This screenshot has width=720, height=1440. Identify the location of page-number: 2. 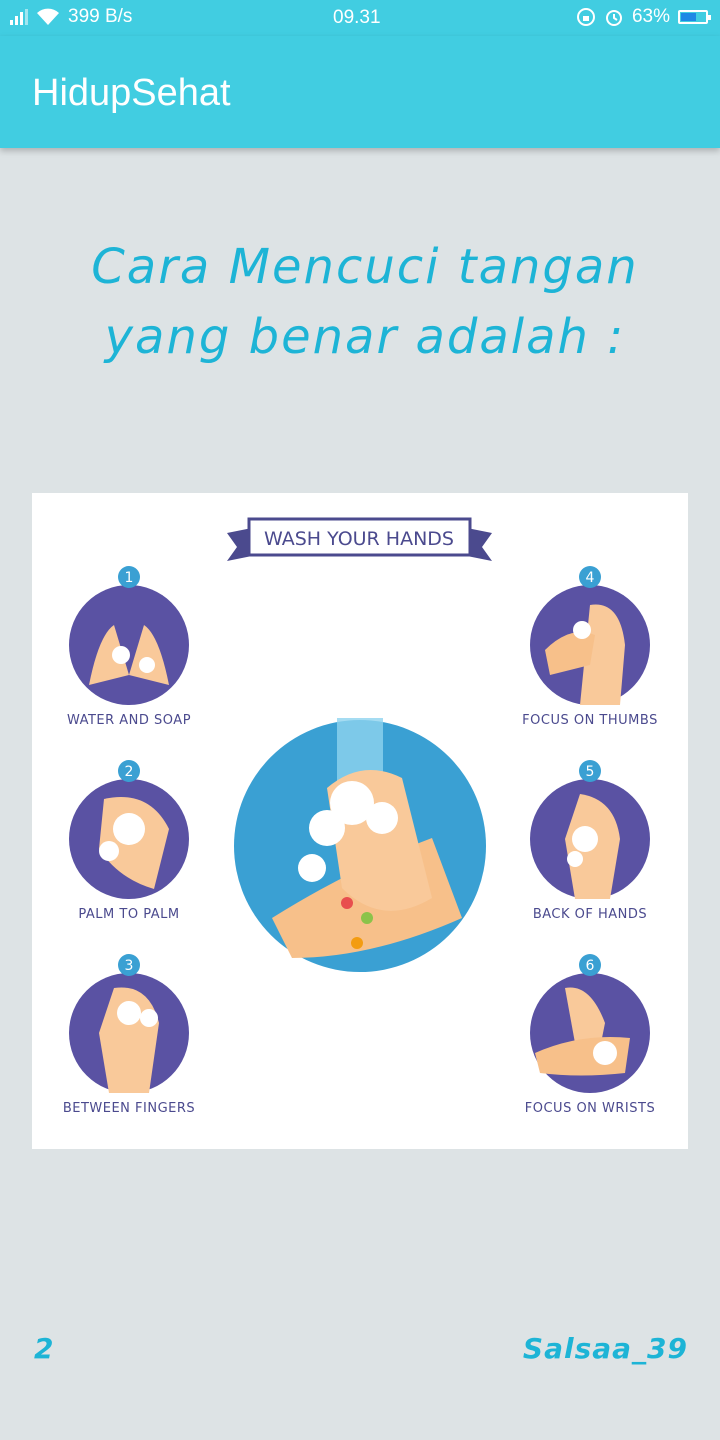
(44, 1348).